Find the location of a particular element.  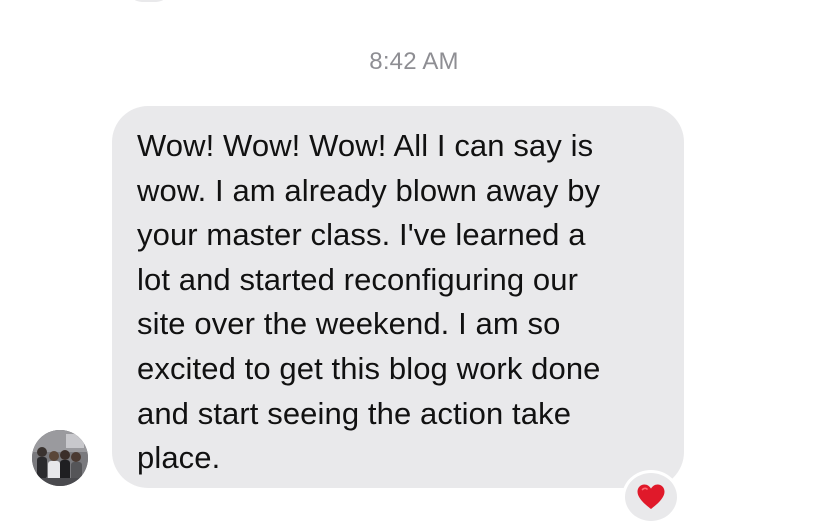

heart-reaction-badge is located at coordinates (651, 497).